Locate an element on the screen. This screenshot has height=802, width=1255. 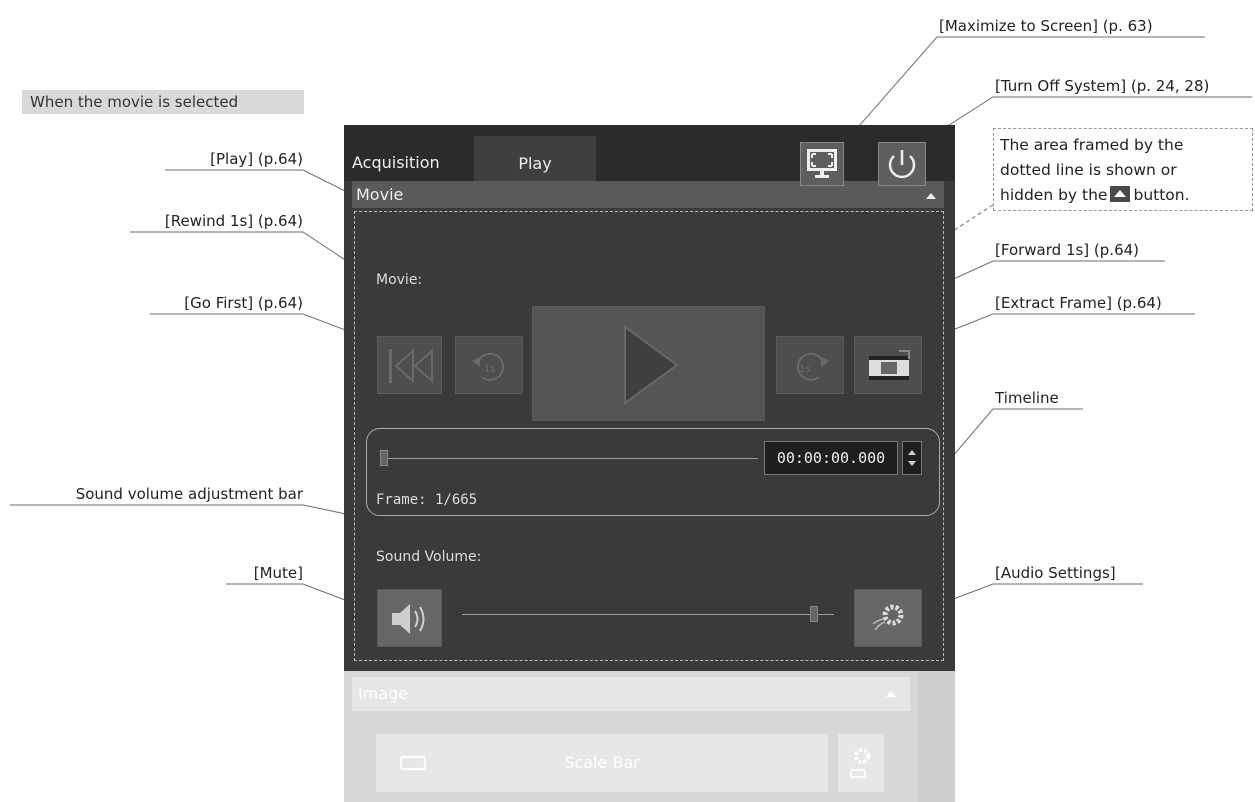
collapse-triangle-icon is located at coordinates (1120, 194).